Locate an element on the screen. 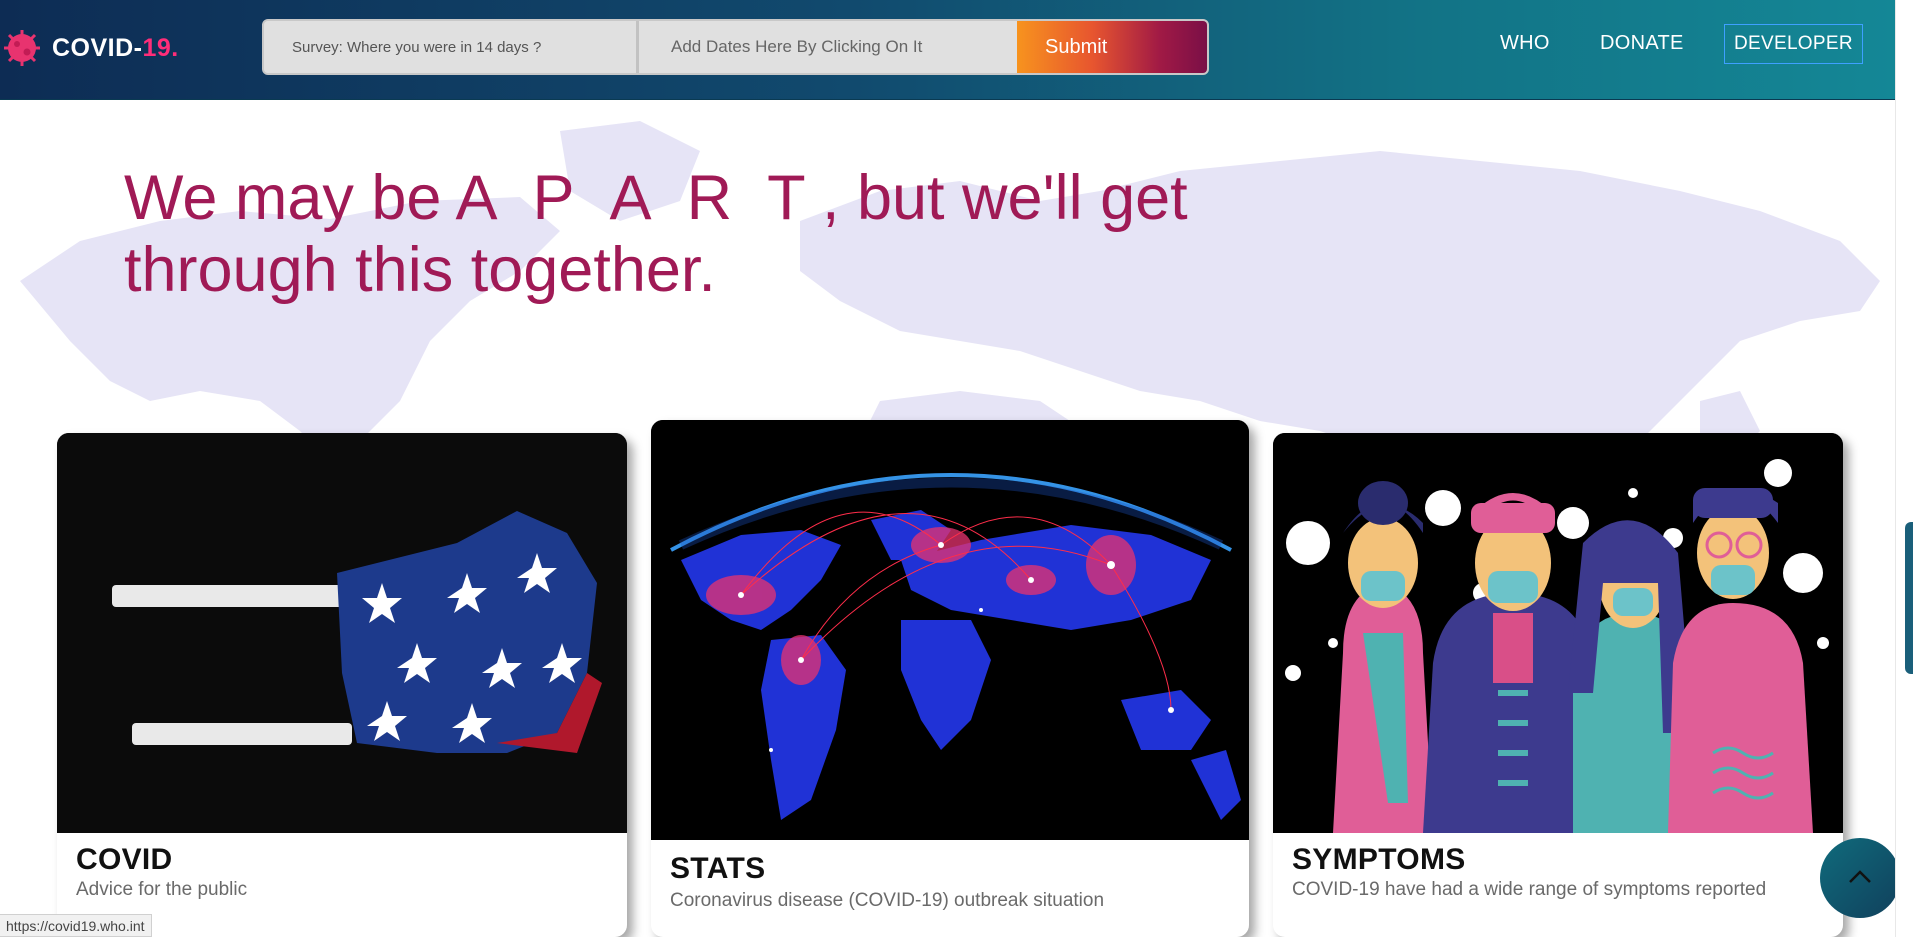 This screenshot has width=1913, height=937. survey-input: Survey: Where you were in 14 days ? is located at coordinates (451, 47).